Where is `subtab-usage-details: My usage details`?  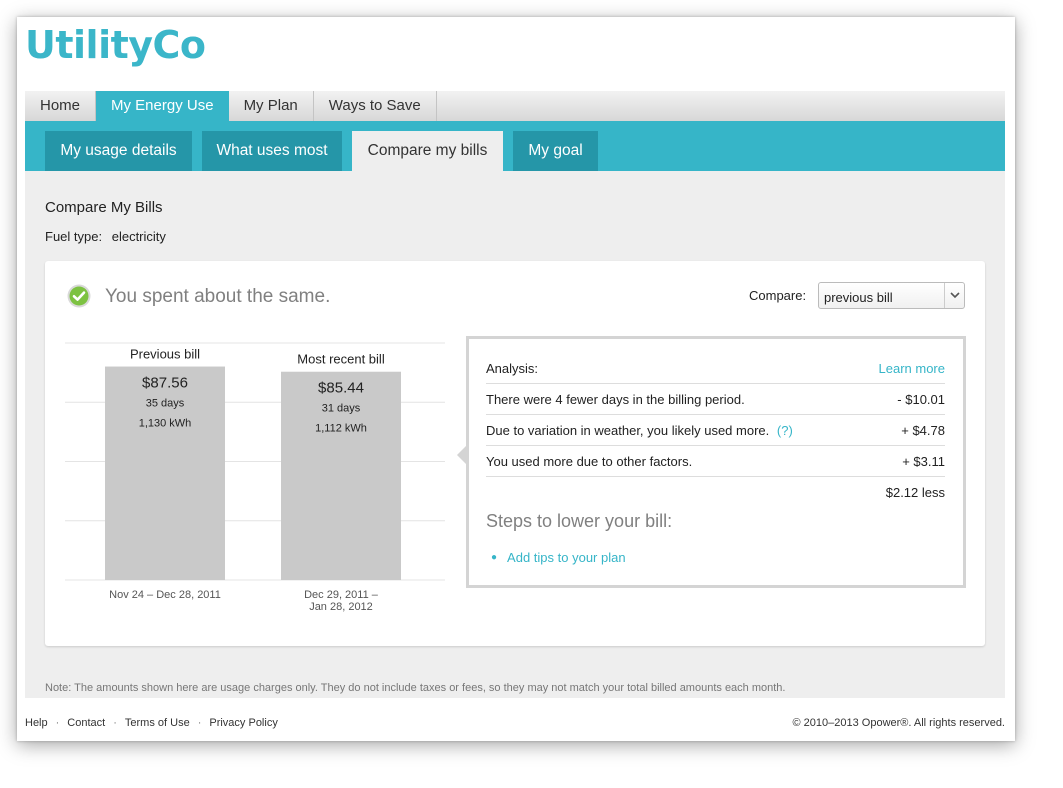
subtab-usage-details: My usage details is located at coordinates (118, 151).